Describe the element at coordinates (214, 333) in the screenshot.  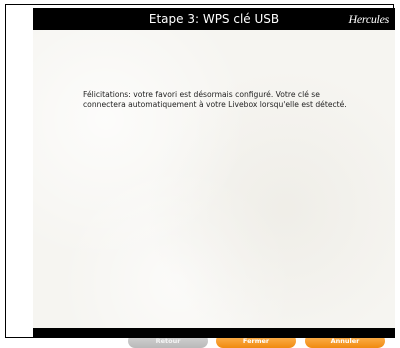
I see `bottom-bar` at that location.